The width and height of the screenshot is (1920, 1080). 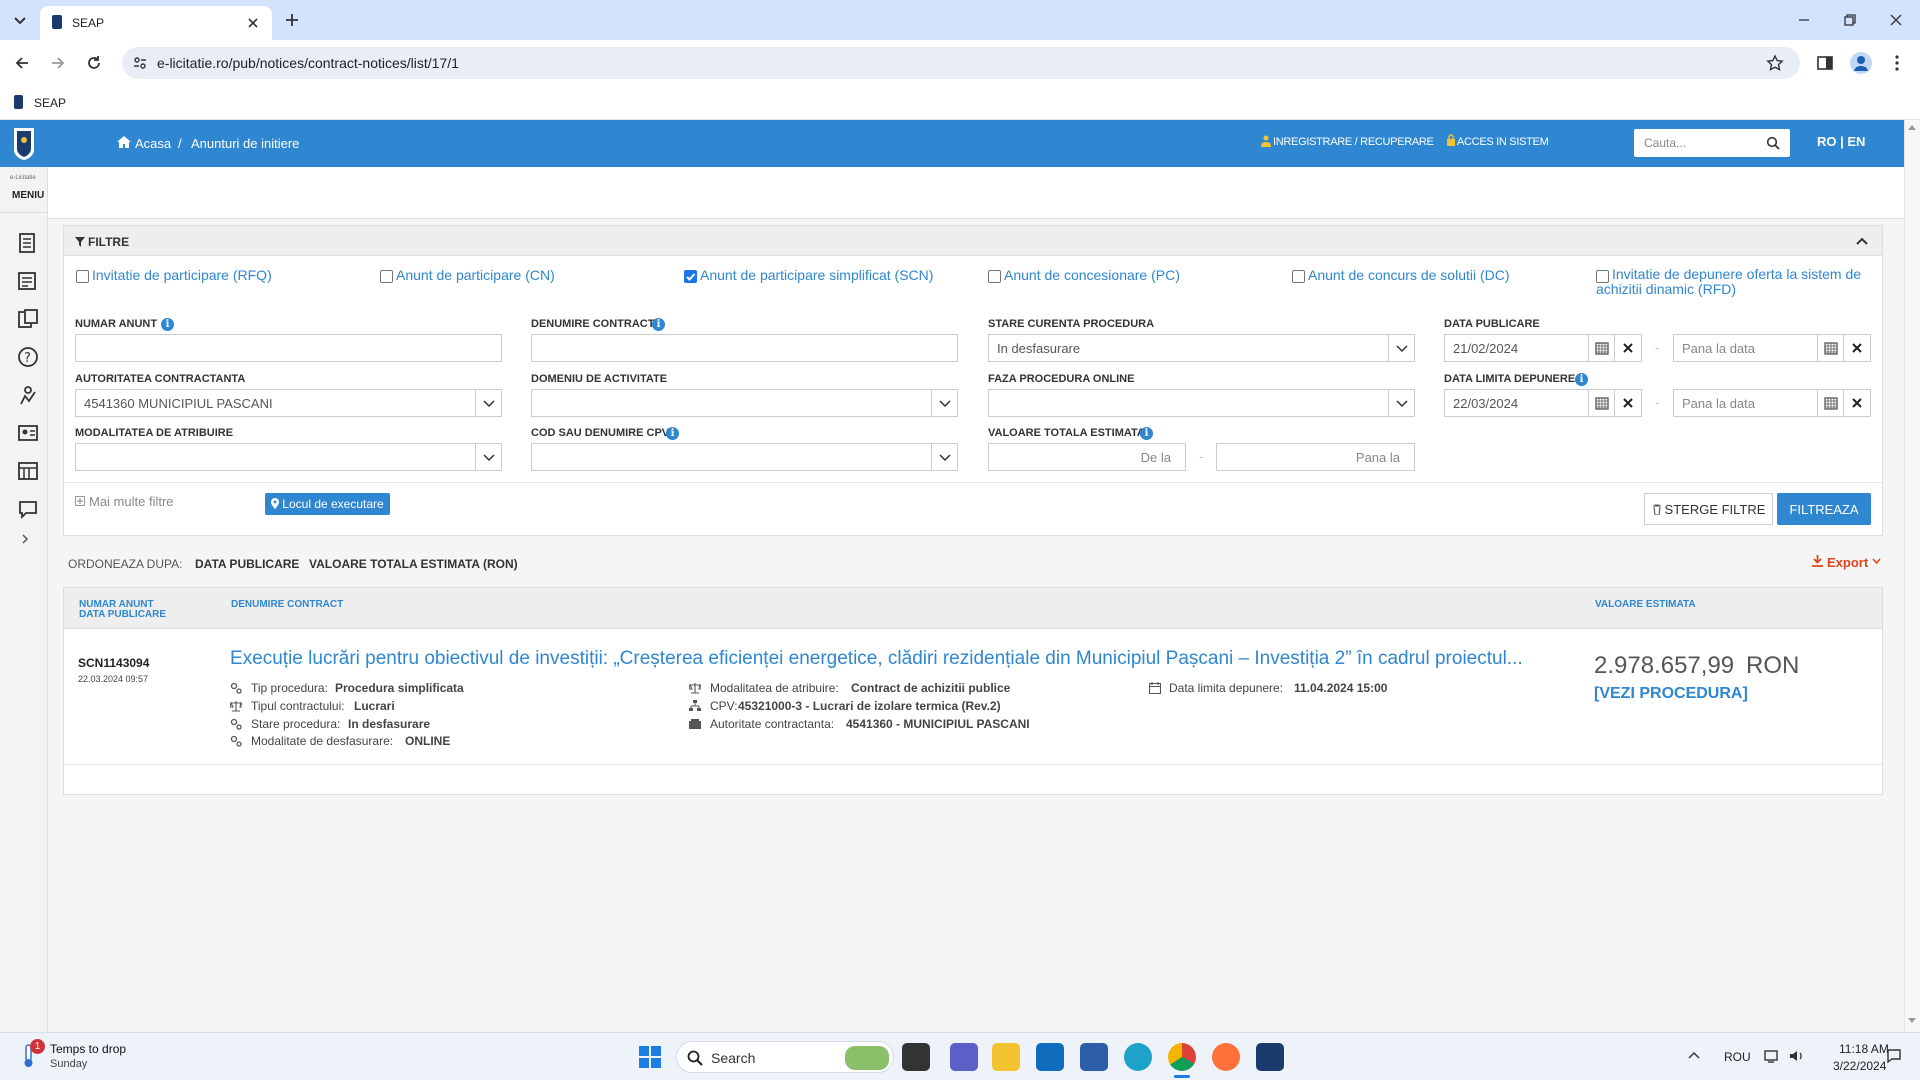 What do you see at coordinates (1825, 63) in the screenshot?
I see `side-panel-icon` at bounding box center [1825, 63].